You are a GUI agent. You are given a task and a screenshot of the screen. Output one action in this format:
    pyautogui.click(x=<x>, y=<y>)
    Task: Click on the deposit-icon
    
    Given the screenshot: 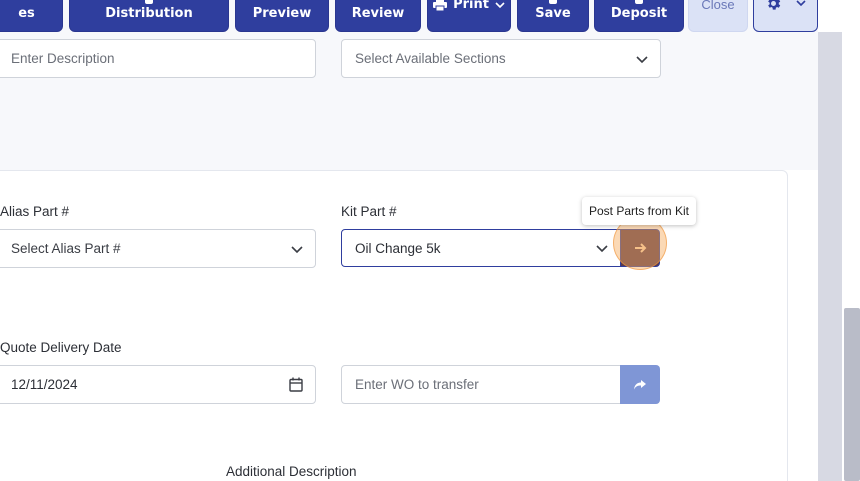 What is the action you would take?
    pyautogui.click(x=639, y=2)
    